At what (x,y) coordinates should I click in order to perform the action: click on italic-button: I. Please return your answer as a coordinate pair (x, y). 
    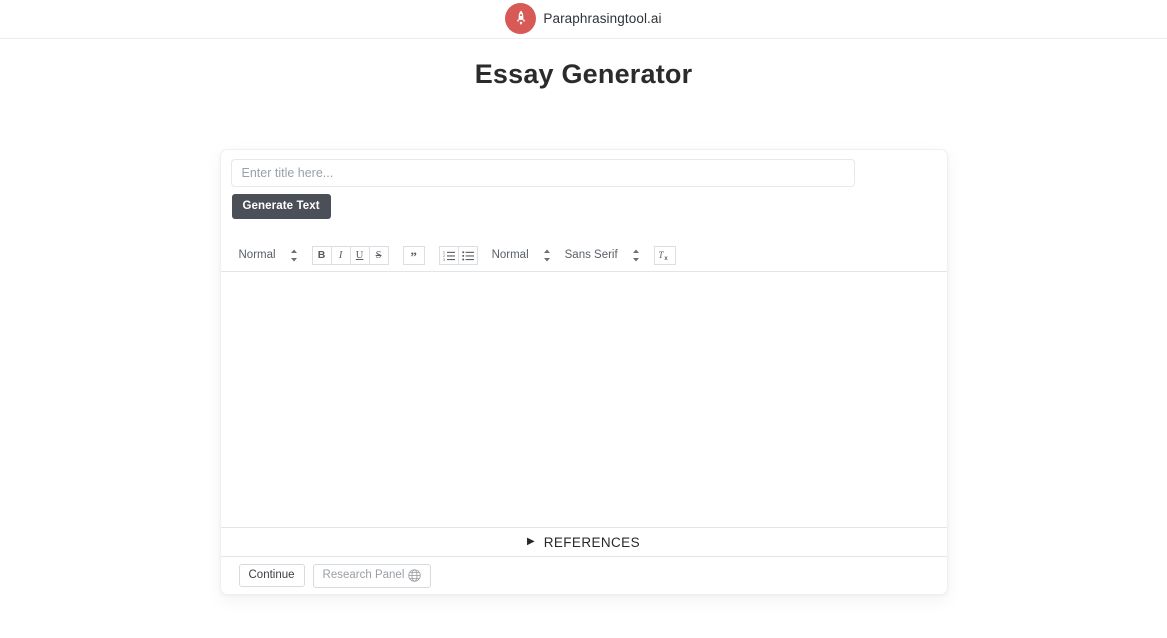
    Looking at the image, I should click on (340, 255).